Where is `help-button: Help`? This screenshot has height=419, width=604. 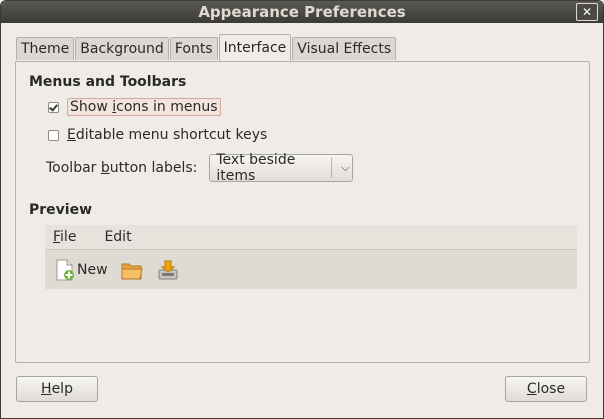 help-button: Help is located at coordinates (57, 389).